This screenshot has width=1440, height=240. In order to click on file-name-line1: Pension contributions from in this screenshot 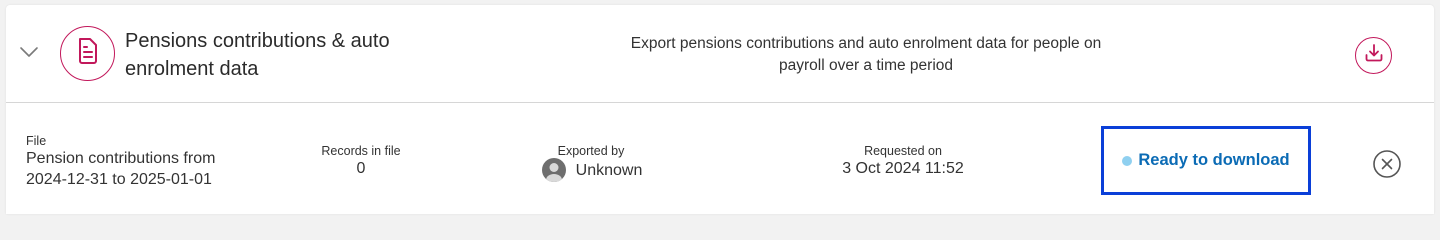, I will do `click(121, 158)`.